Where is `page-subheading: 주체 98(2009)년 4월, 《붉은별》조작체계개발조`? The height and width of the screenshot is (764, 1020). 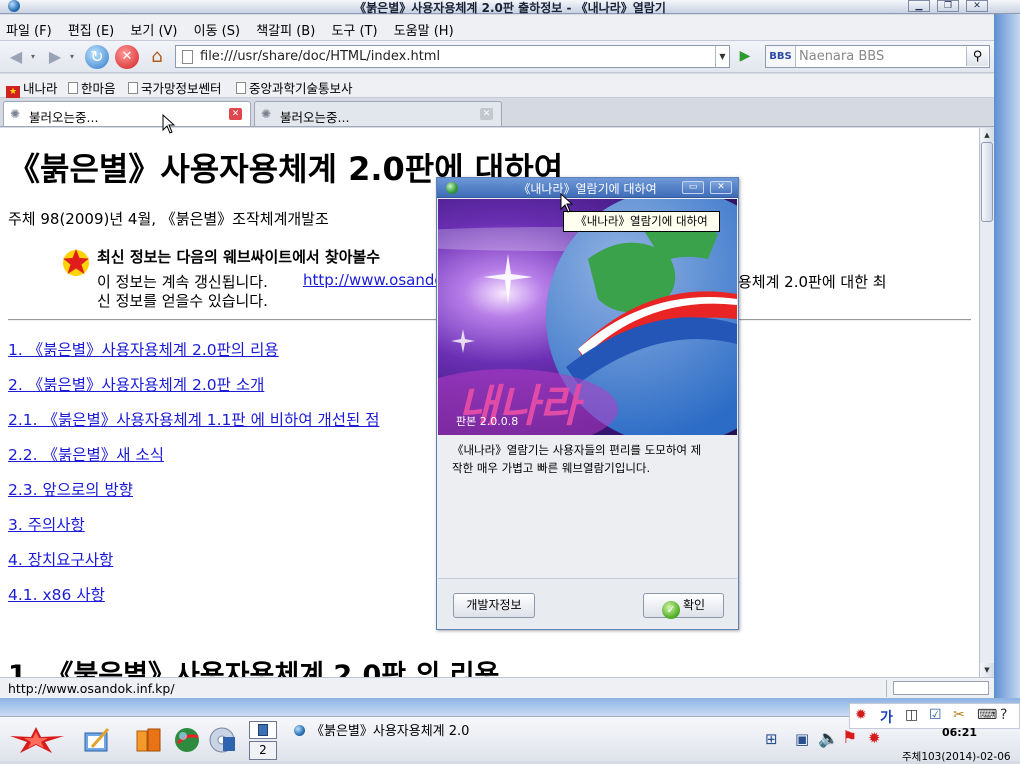
page-subheading: 주체 98(2009)년 4월, 《붉은별》조작체계개발조 is located at coordinates (168, 219).